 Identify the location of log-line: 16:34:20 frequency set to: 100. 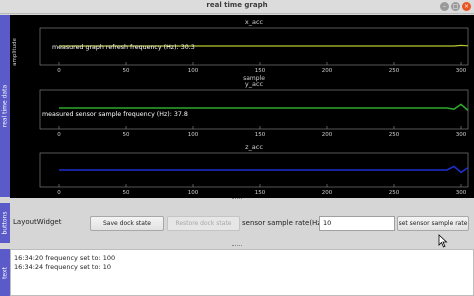
(65, 258).